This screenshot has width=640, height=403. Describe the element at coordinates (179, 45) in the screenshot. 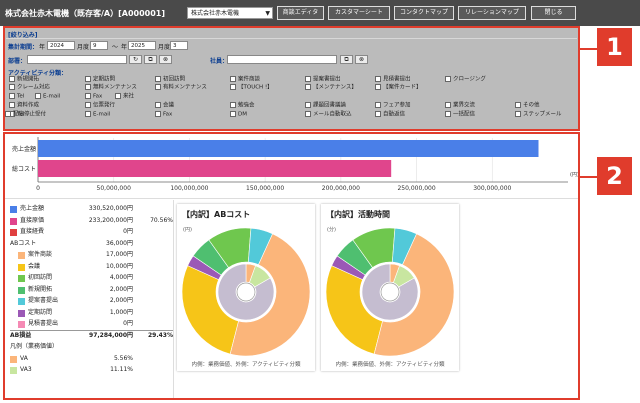

I see `to-month-select: 3` at that location.